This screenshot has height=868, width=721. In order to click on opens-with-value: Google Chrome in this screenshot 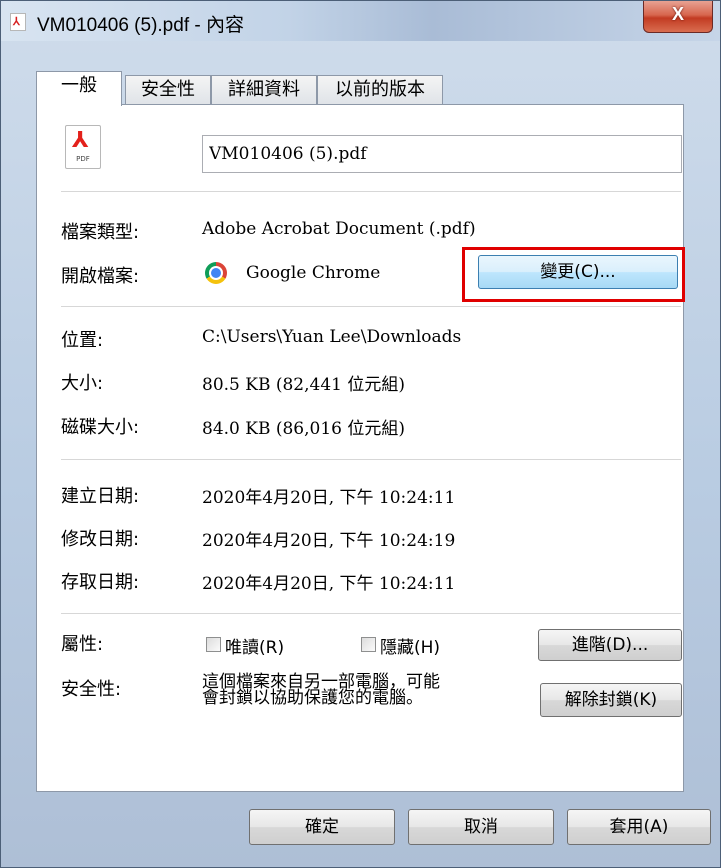, I will do `click(313, 273)`.